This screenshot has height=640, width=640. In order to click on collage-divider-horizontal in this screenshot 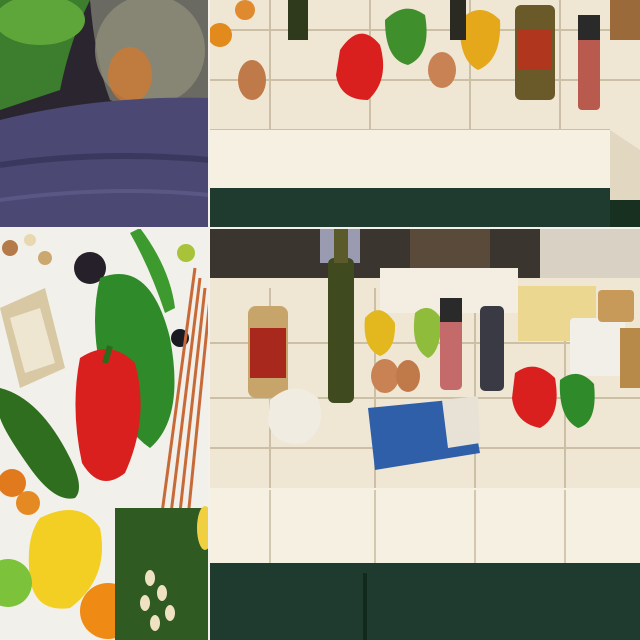, I will do `click(320, 228)`.